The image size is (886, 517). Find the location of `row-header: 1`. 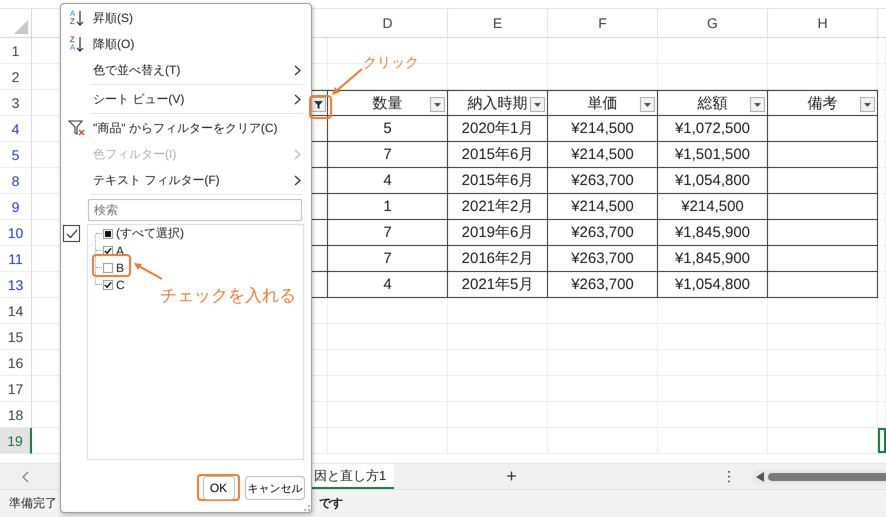

row-header: 1 is located at coordinates (16, 51).